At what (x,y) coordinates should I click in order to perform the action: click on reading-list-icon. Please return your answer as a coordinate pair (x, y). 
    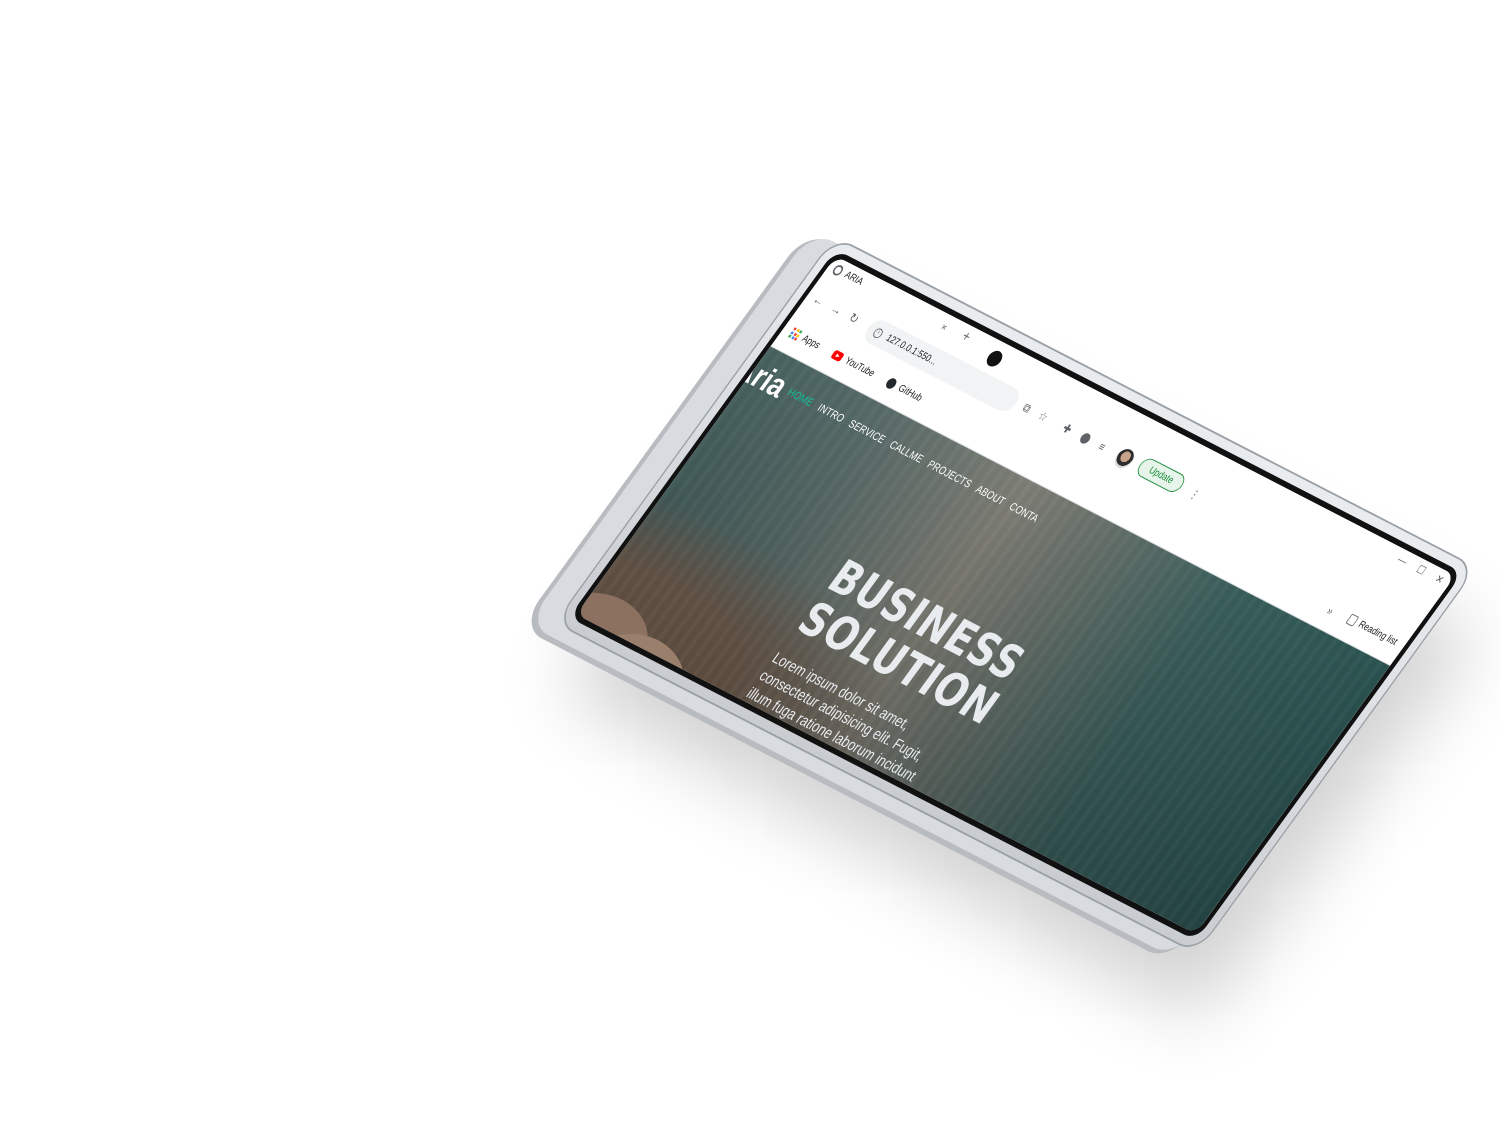
    Looking at the image, I should click on (1352, 620).